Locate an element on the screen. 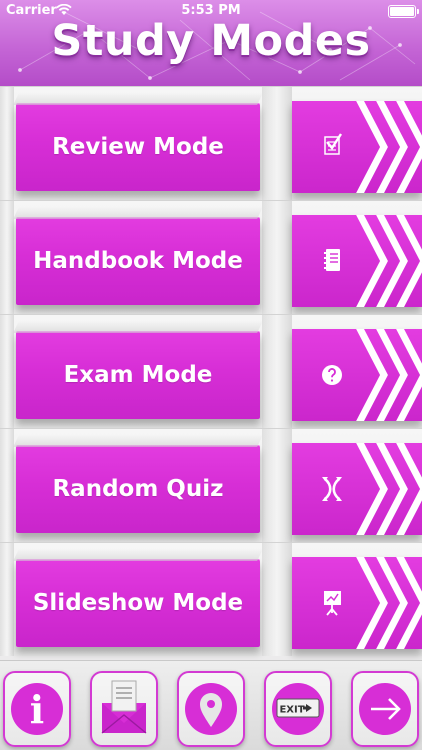  svg-text: EXIT is located at coordinates (291, 710).